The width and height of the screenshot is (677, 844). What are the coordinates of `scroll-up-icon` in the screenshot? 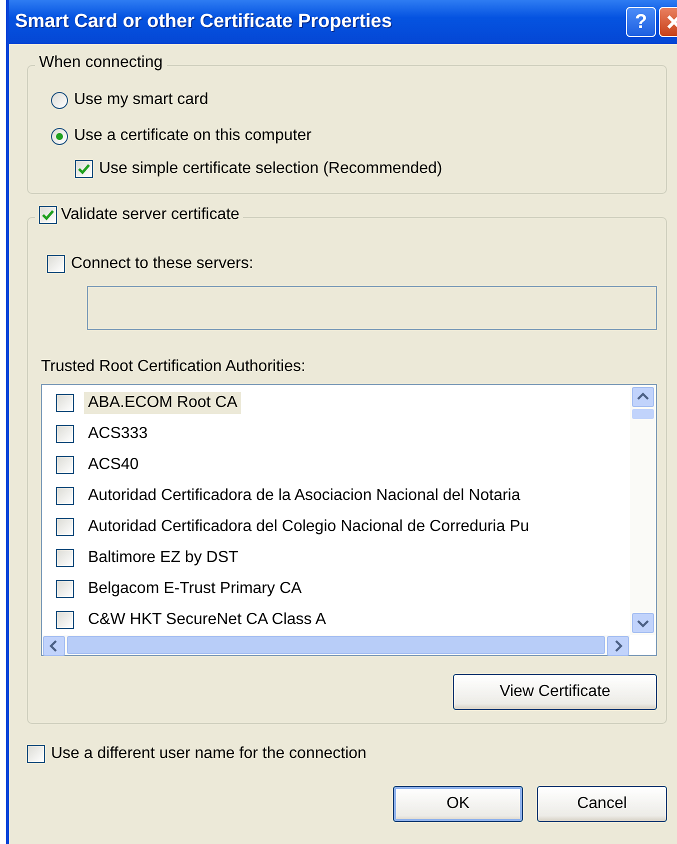 It's located at (643, 397).